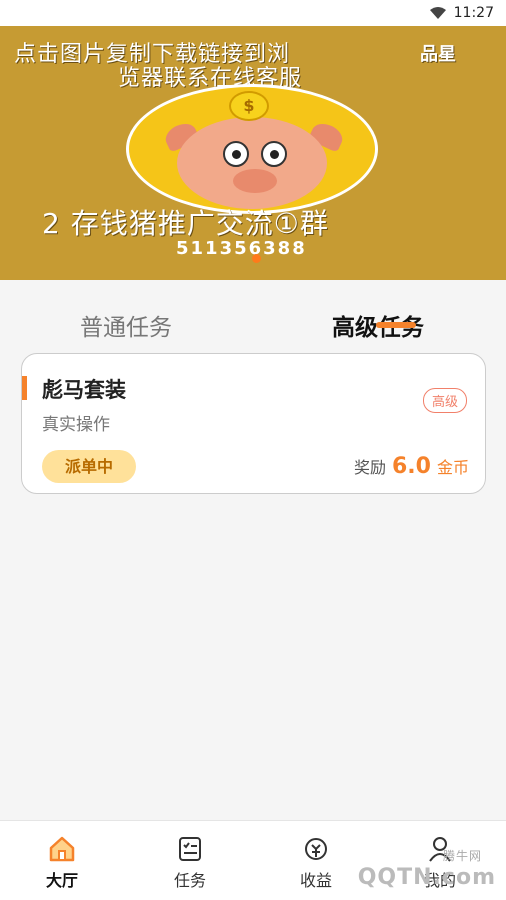 Image resolution: width=506 pixels, height=900 pixels. What do you see at coordinates (249, 106) in the screenshot?
I see `coin-icon: $` at bounding box center [249, 106].